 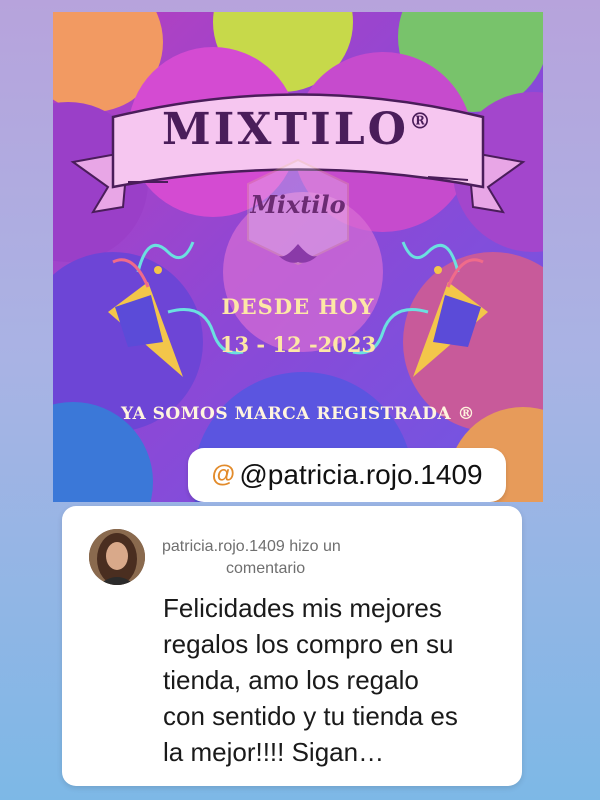 I want to click on registered-brand-text: YA SOMOS MARCA REGISTRADA ®, so click(x=298, y=414).